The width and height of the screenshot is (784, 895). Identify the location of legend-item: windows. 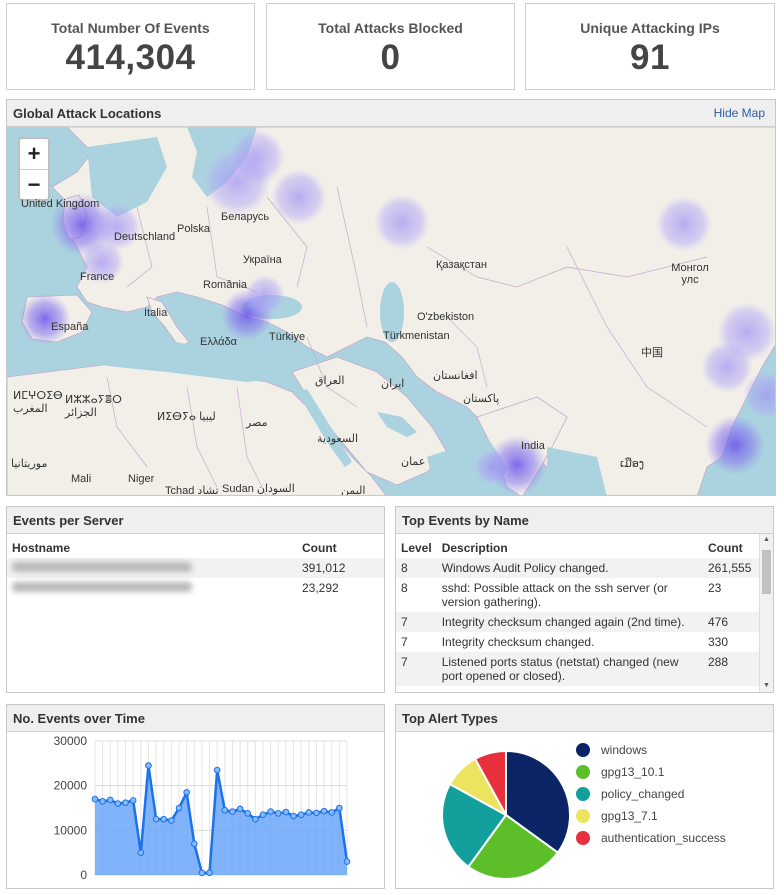
(612, 750).